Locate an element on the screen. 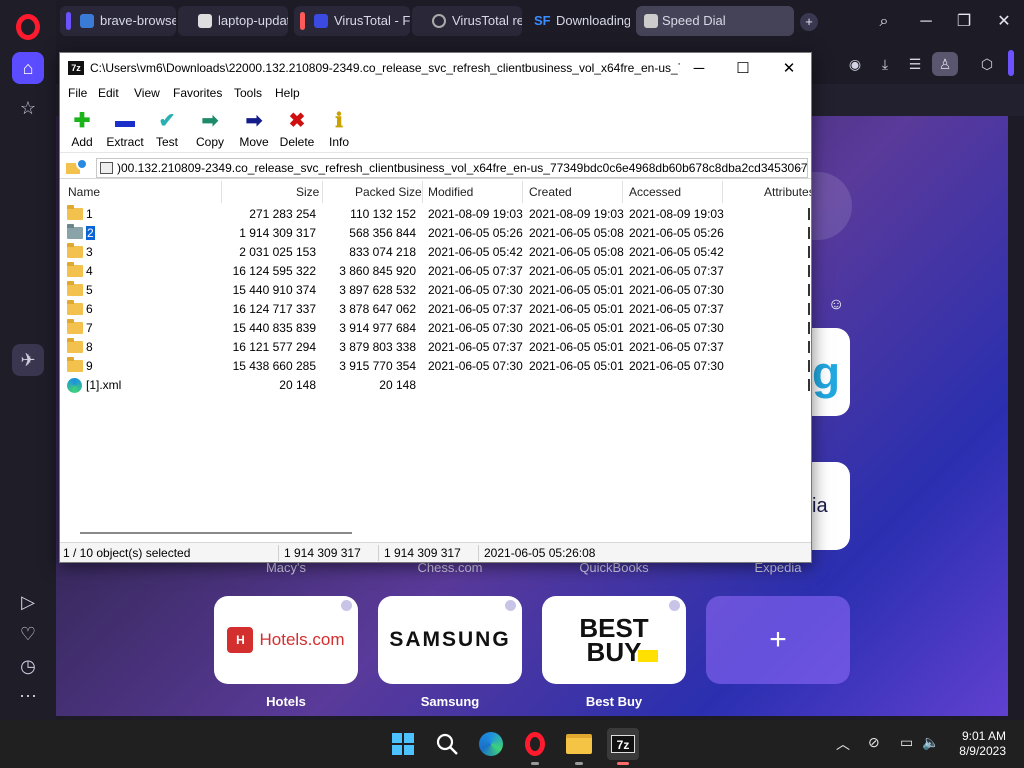 The image size is (1024, 768). snapshot-camera-icon: ◉ is located at coordinates (855, 64).